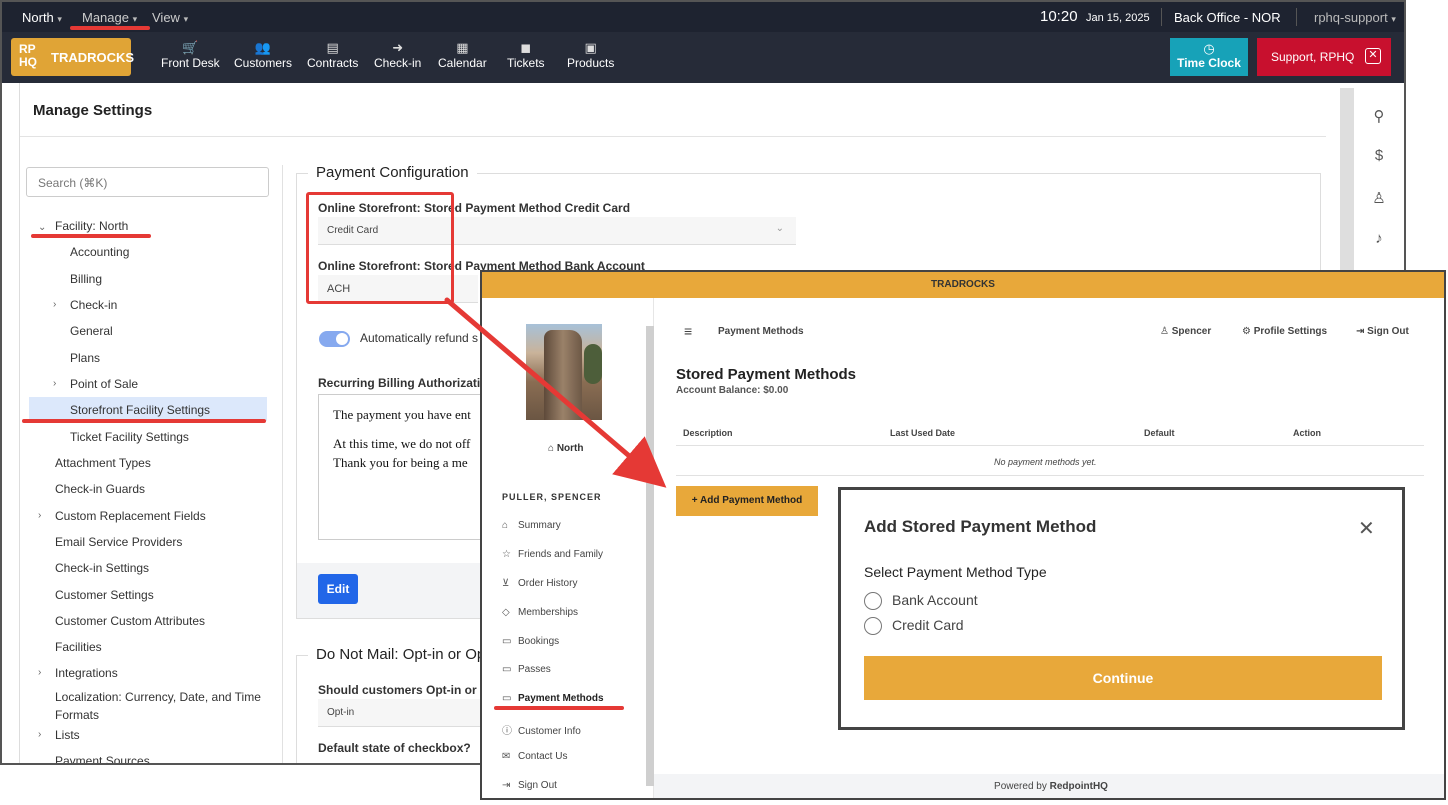  I want to click on empty-message: No payment methods yet., so click(1045, 462).